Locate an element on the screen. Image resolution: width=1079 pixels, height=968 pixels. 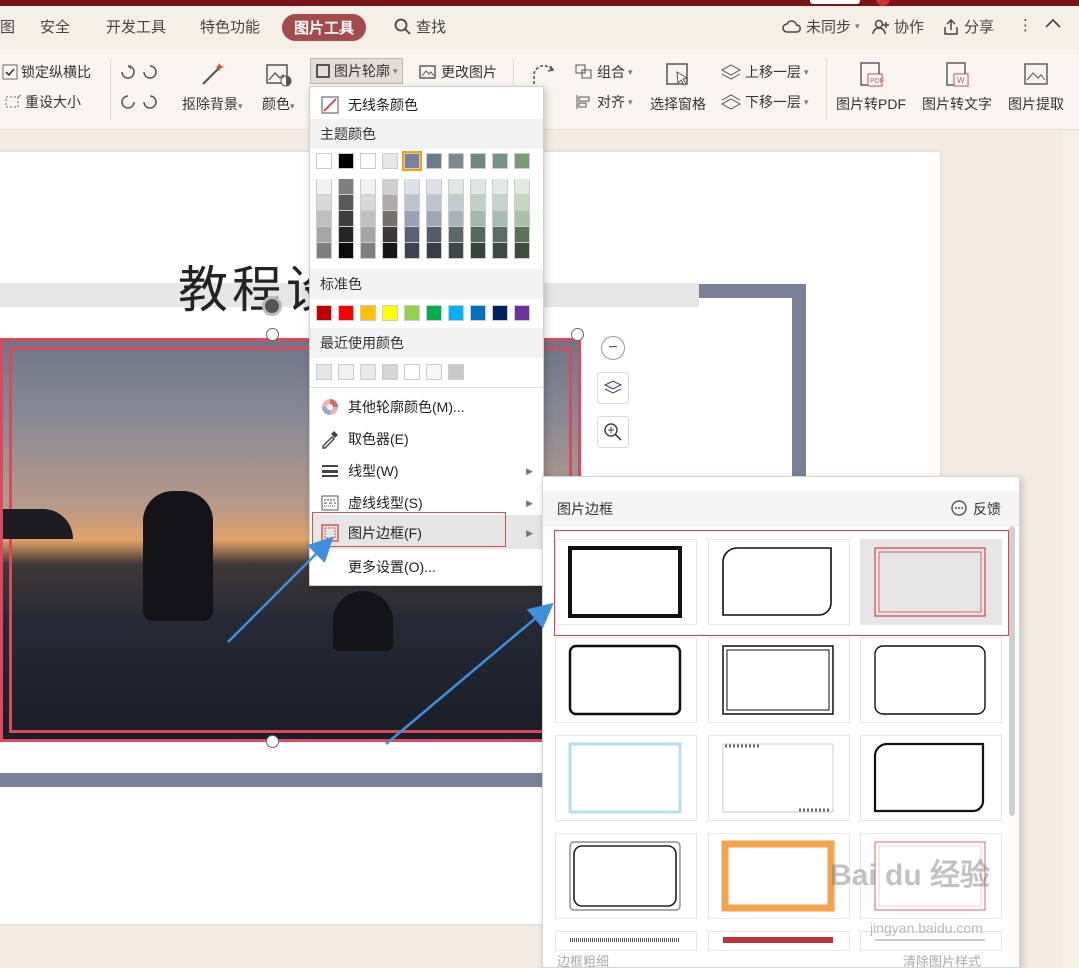
to-pdf-button: PDF 图片转PDF is located at coordinates (871, 87).